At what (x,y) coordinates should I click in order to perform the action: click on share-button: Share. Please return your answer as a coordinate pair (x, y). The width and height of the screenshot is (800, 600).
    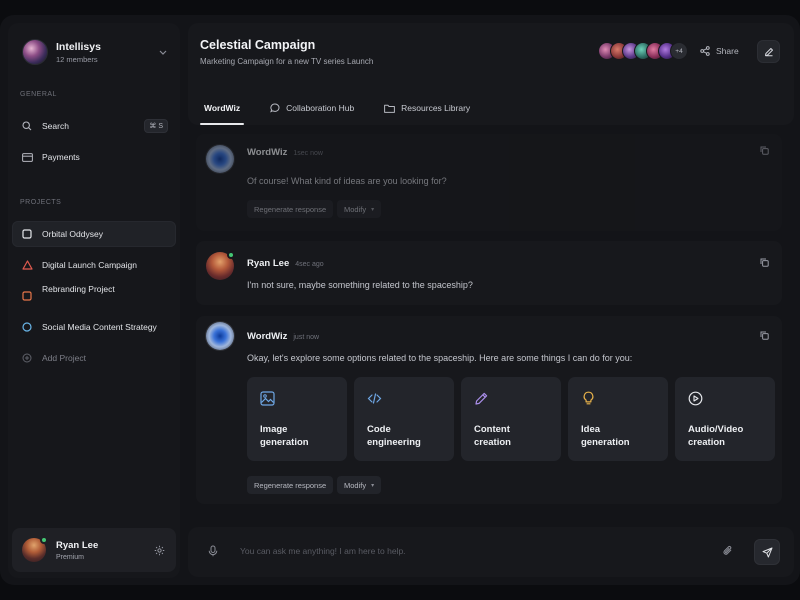
    Looking at the image, I should click on (719, 51).